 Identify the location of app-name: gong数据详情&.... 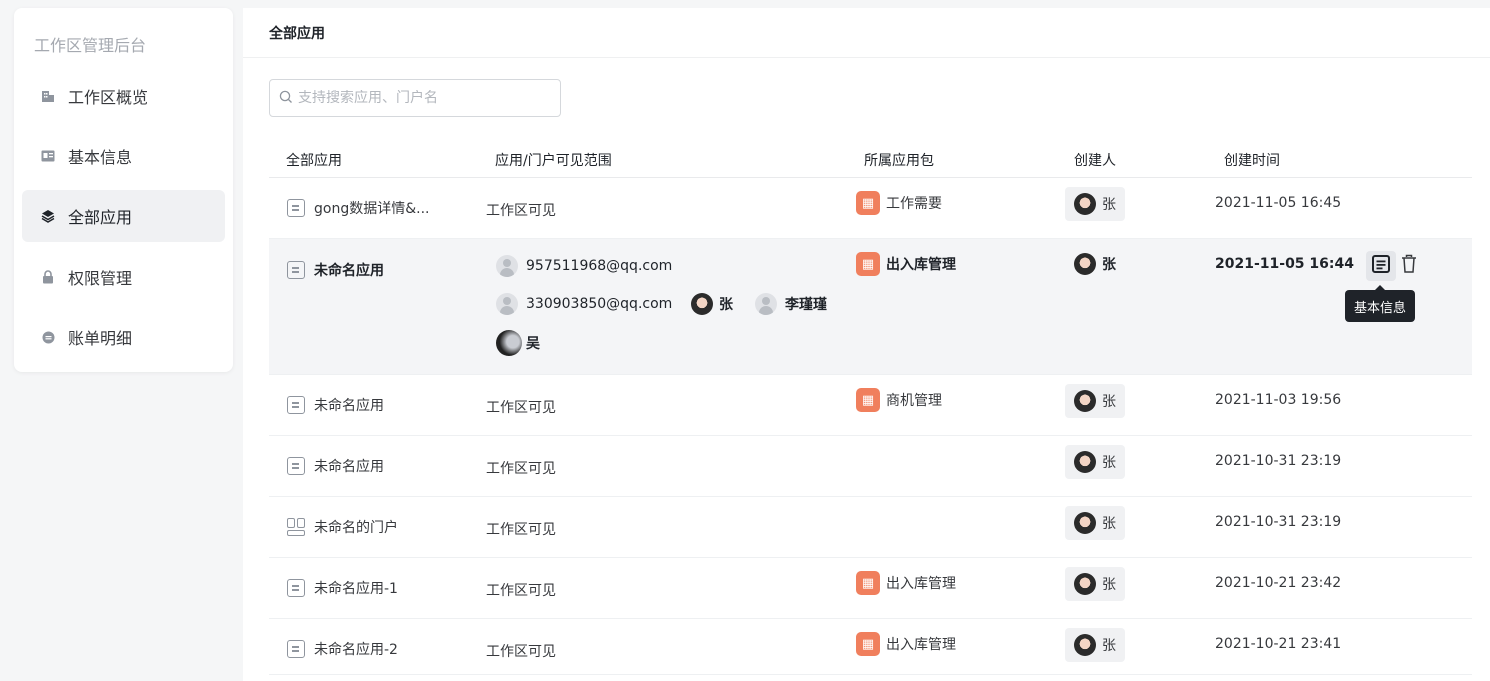
(371, 208).